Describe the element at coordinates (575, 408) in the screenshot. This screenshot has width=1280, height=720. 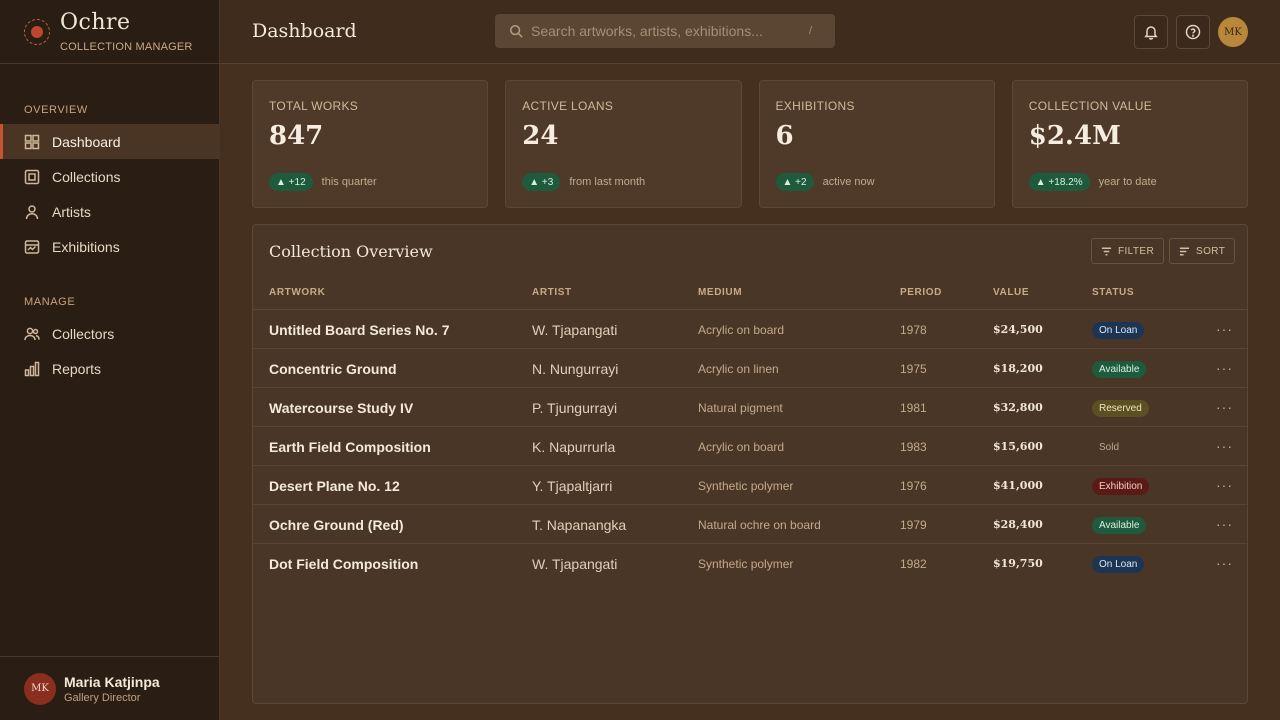
I see `artist-name: P. Tjungurrayi` at that location.